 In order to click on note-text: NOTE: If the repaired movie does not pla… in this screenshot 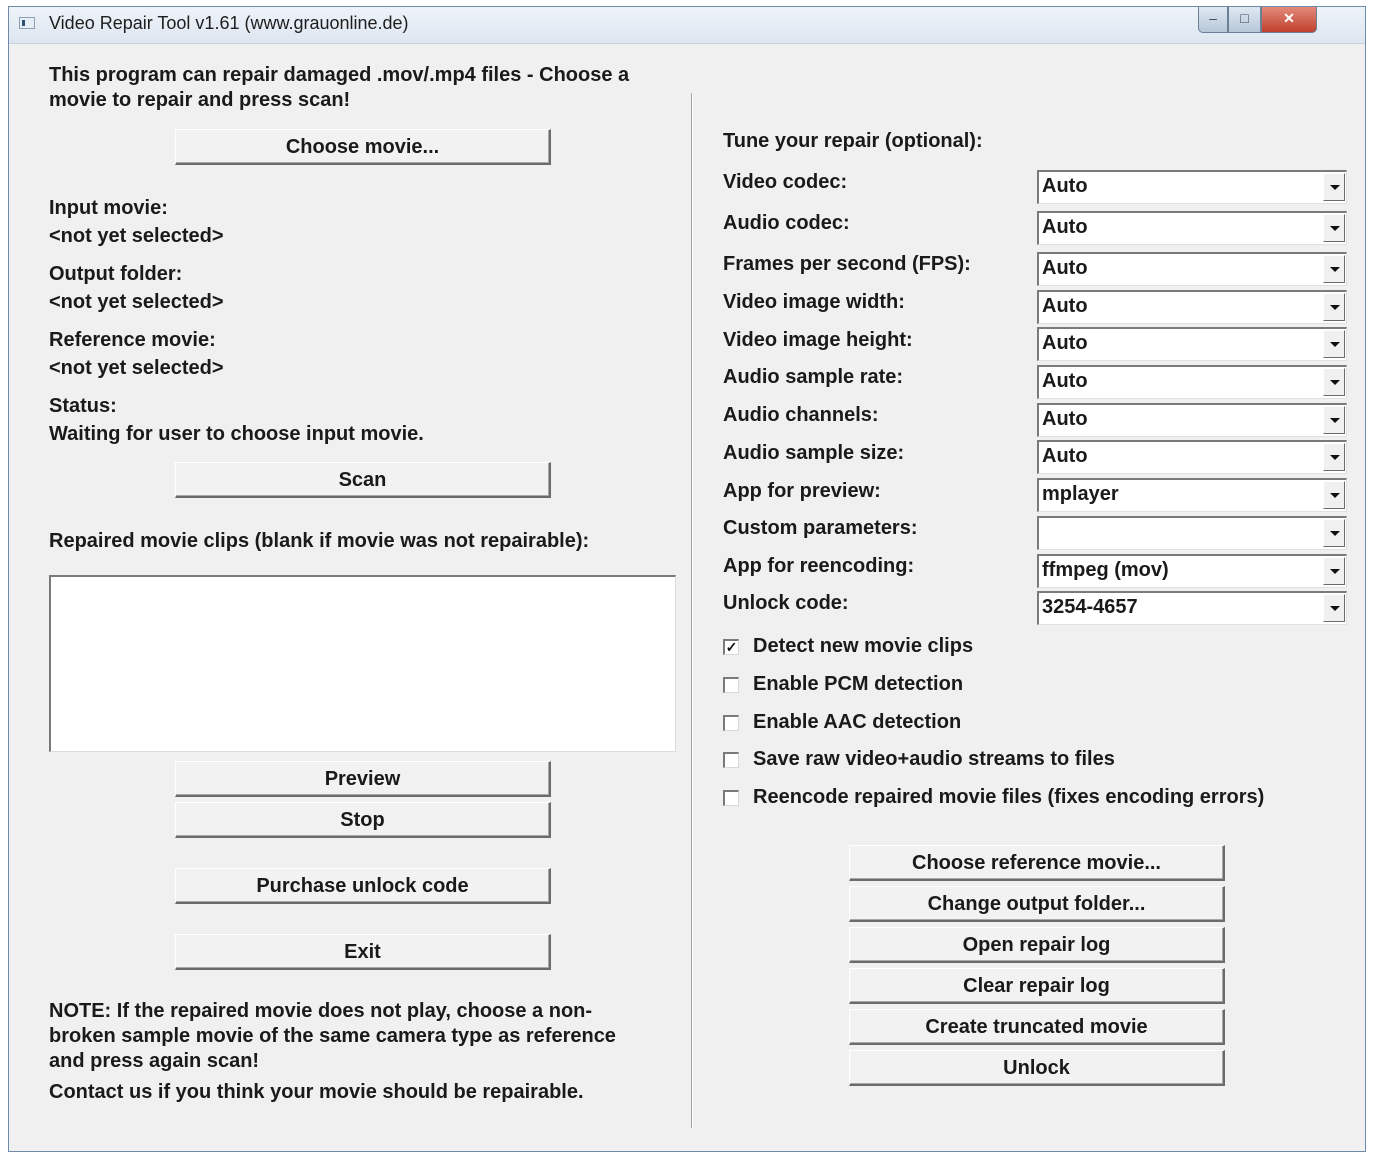, I will do `click(332, 1036)`.